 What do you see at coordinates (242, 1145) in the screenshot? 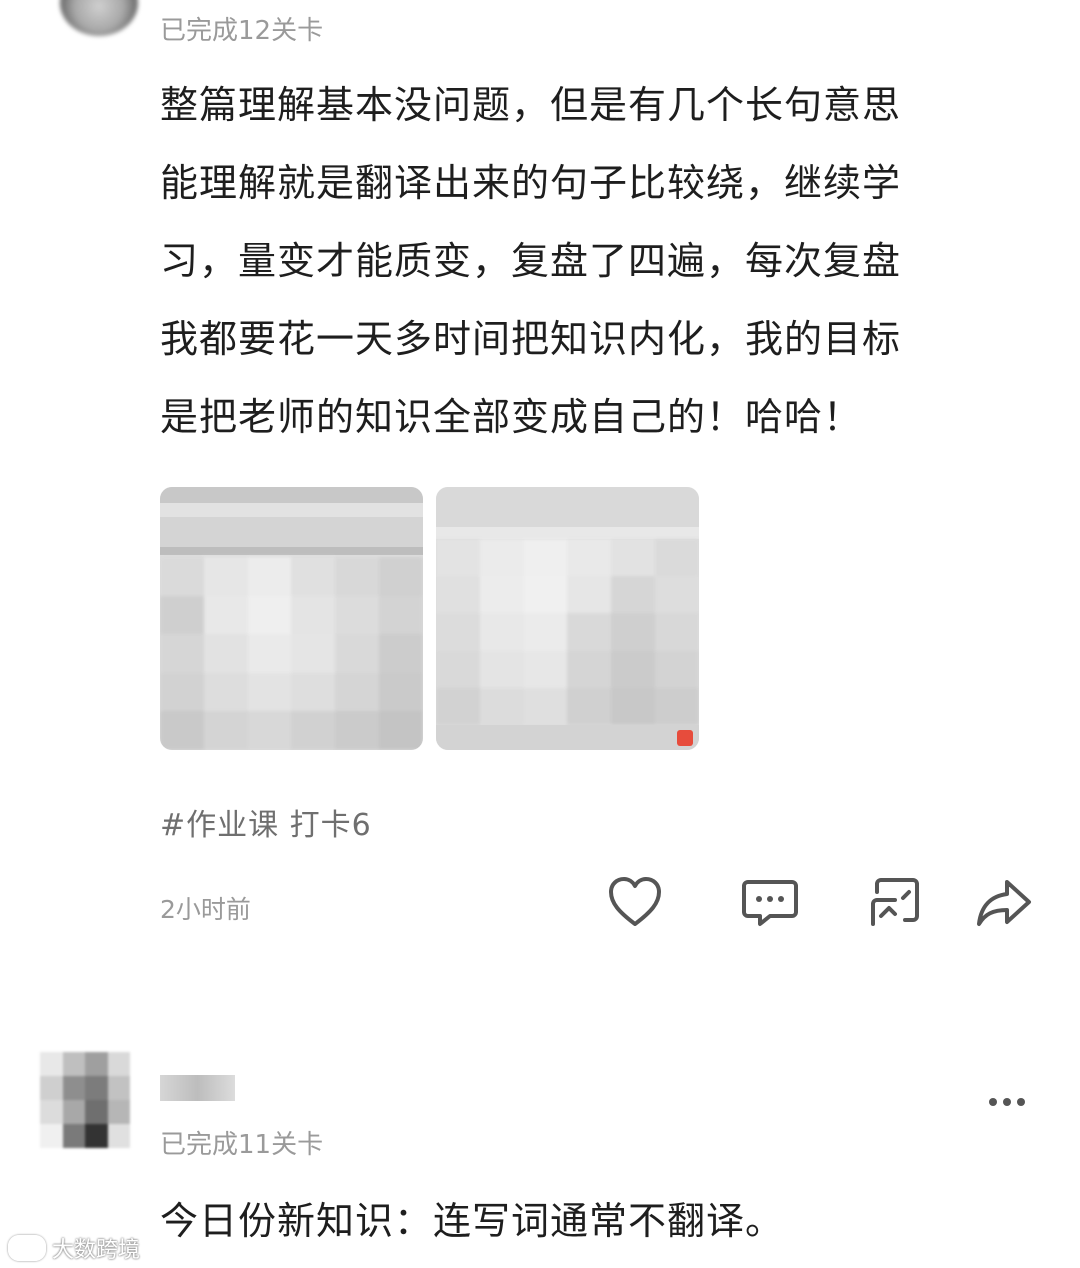
I see `level-status: 已完成11关卡` at bounding box center [242, 1145].